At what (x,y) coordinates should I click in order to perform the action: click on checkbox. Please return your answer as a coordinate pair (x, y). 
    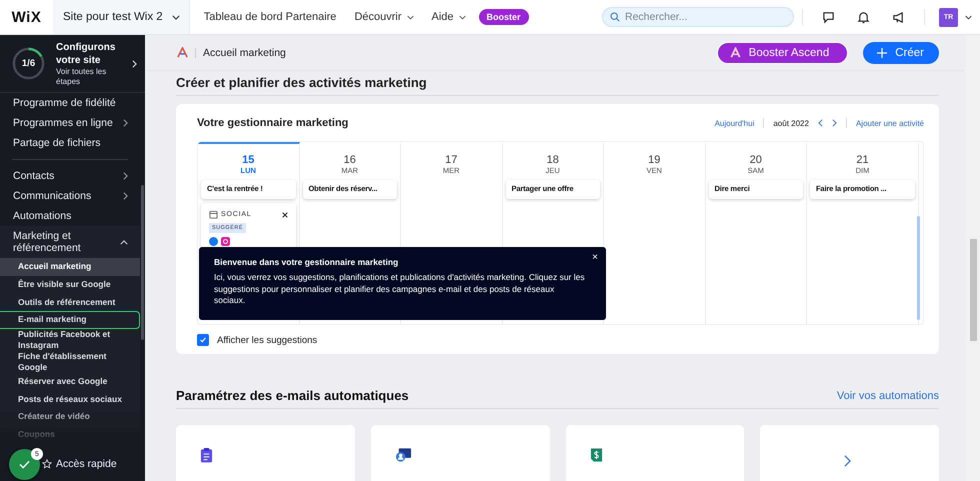
    Looking at the image, I should click on (203, 340).